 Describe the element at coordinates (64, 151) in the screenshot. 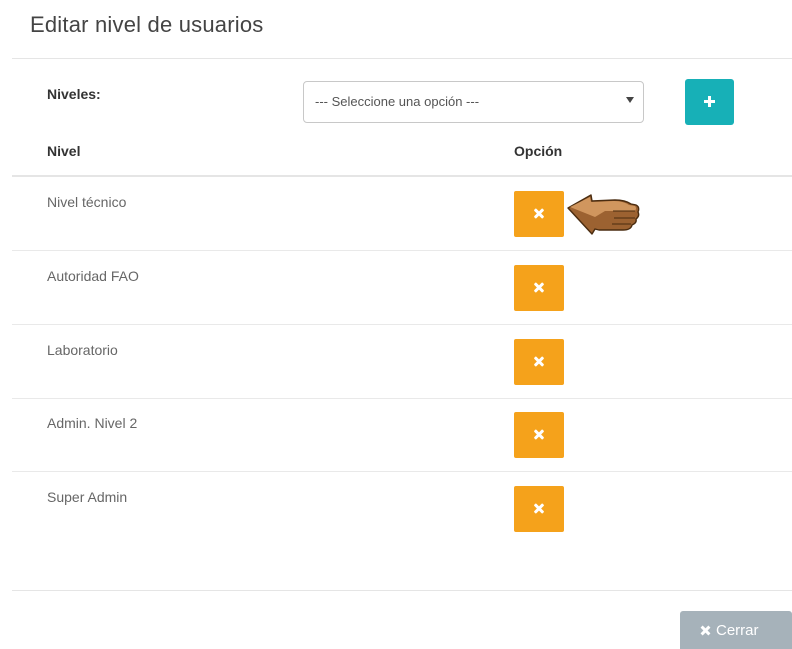

I see `column-header-nivel: Nivel` at that location.